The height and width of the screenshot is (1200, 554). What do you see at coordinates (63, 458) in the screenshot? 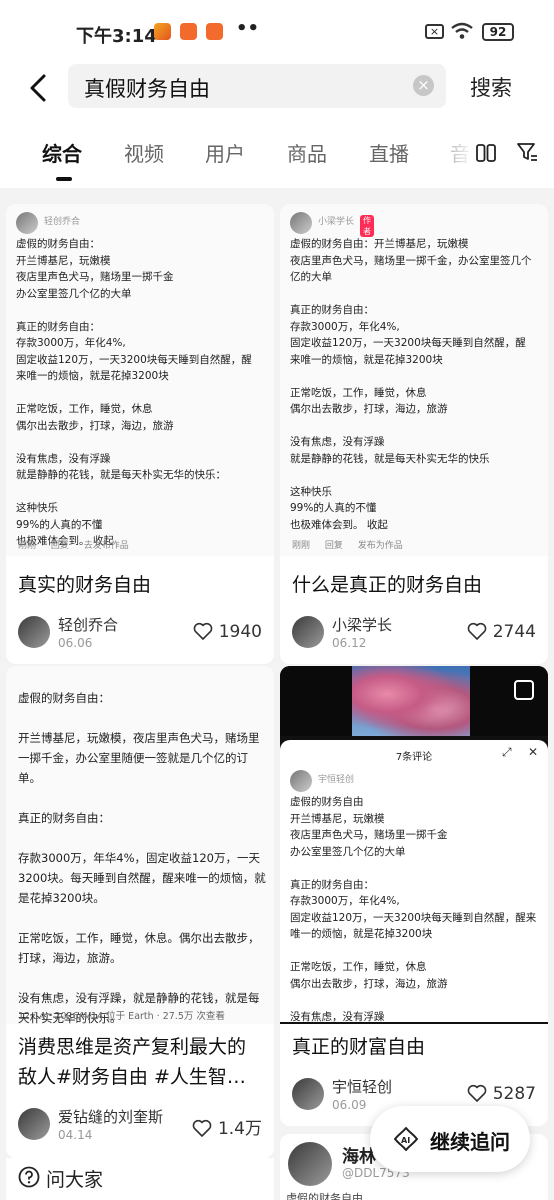
I see `screenshot-line: 没有焦虑，没有浮躁` at bounding box center [63, 458].